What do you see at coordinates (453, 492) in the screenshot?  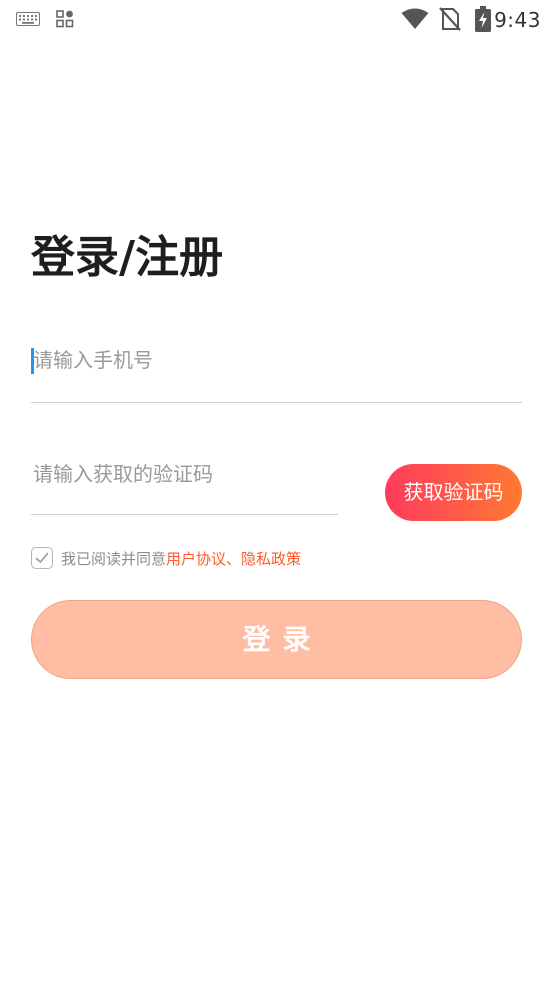 I see `get-code-button: 获取验证码` at bounding box center [453, 492].